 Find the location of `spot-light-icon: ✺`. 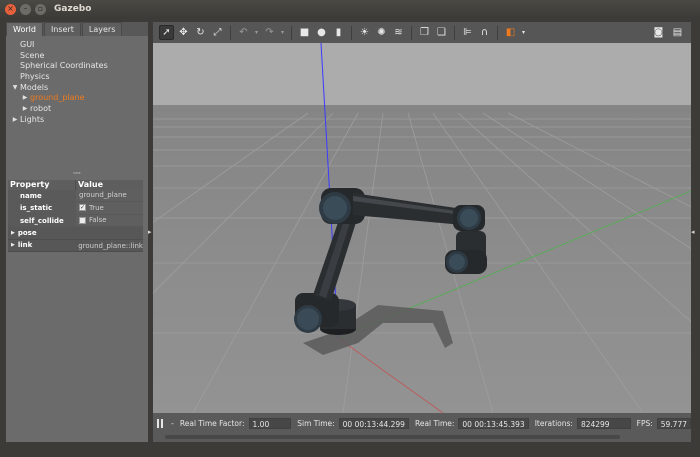

spot-light-icon: ✺ is located at coordinates (381, 32).